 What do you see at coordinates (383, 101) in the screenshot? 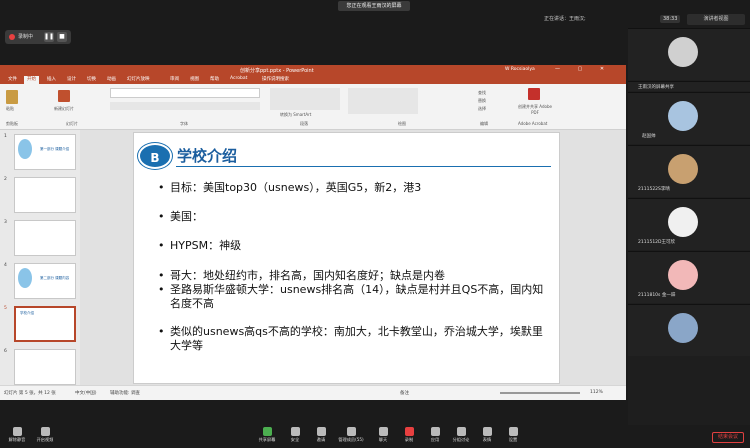
I see `shapes-gallery` at bounding box center [383, 101].